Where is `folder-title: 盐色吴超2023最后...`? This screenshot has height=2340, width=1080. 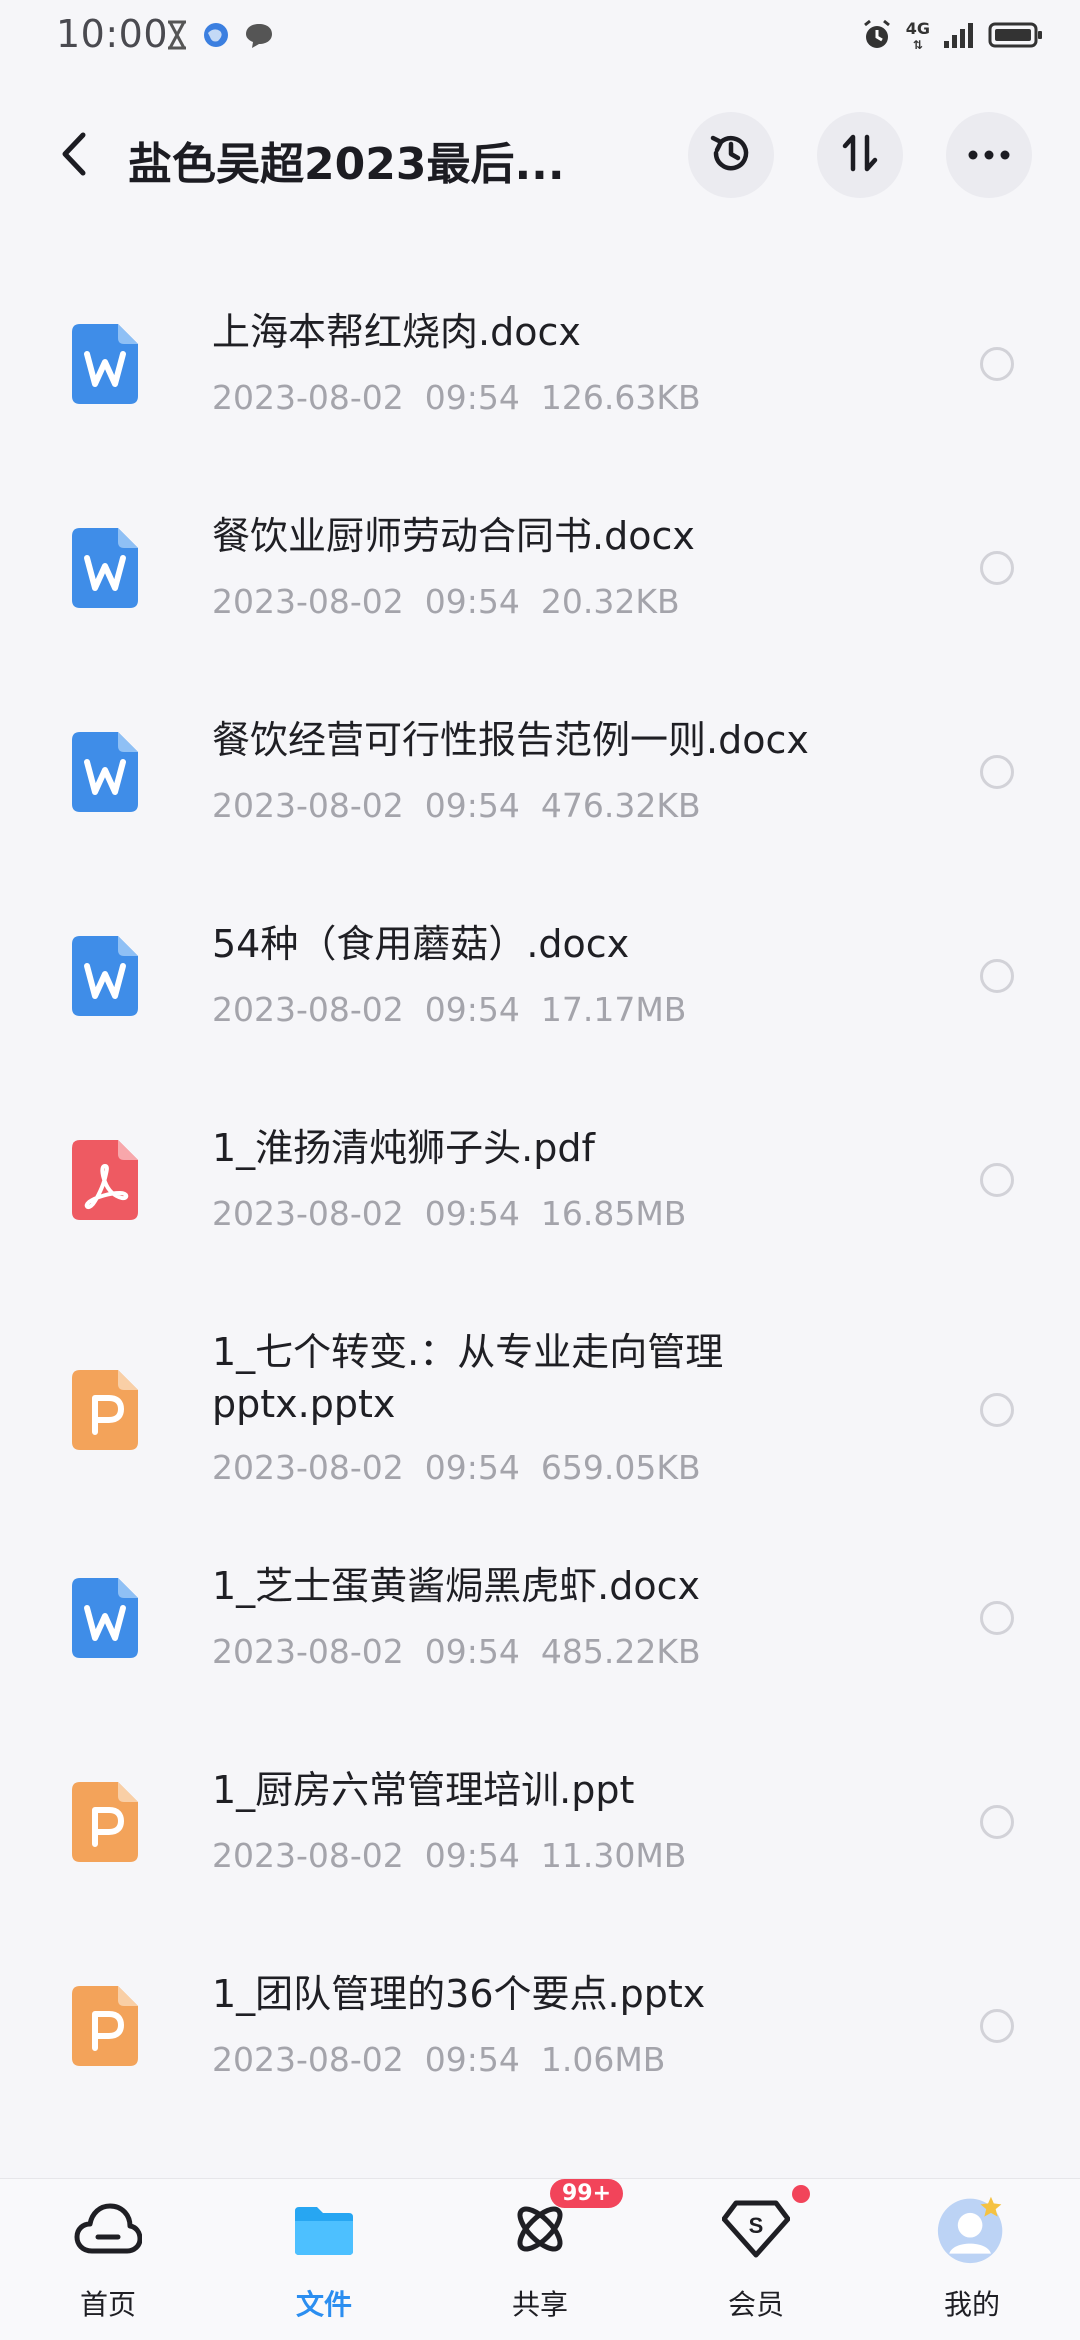 folder-title: 盐色吴超2023最后... is located at coordinates (346, 164).